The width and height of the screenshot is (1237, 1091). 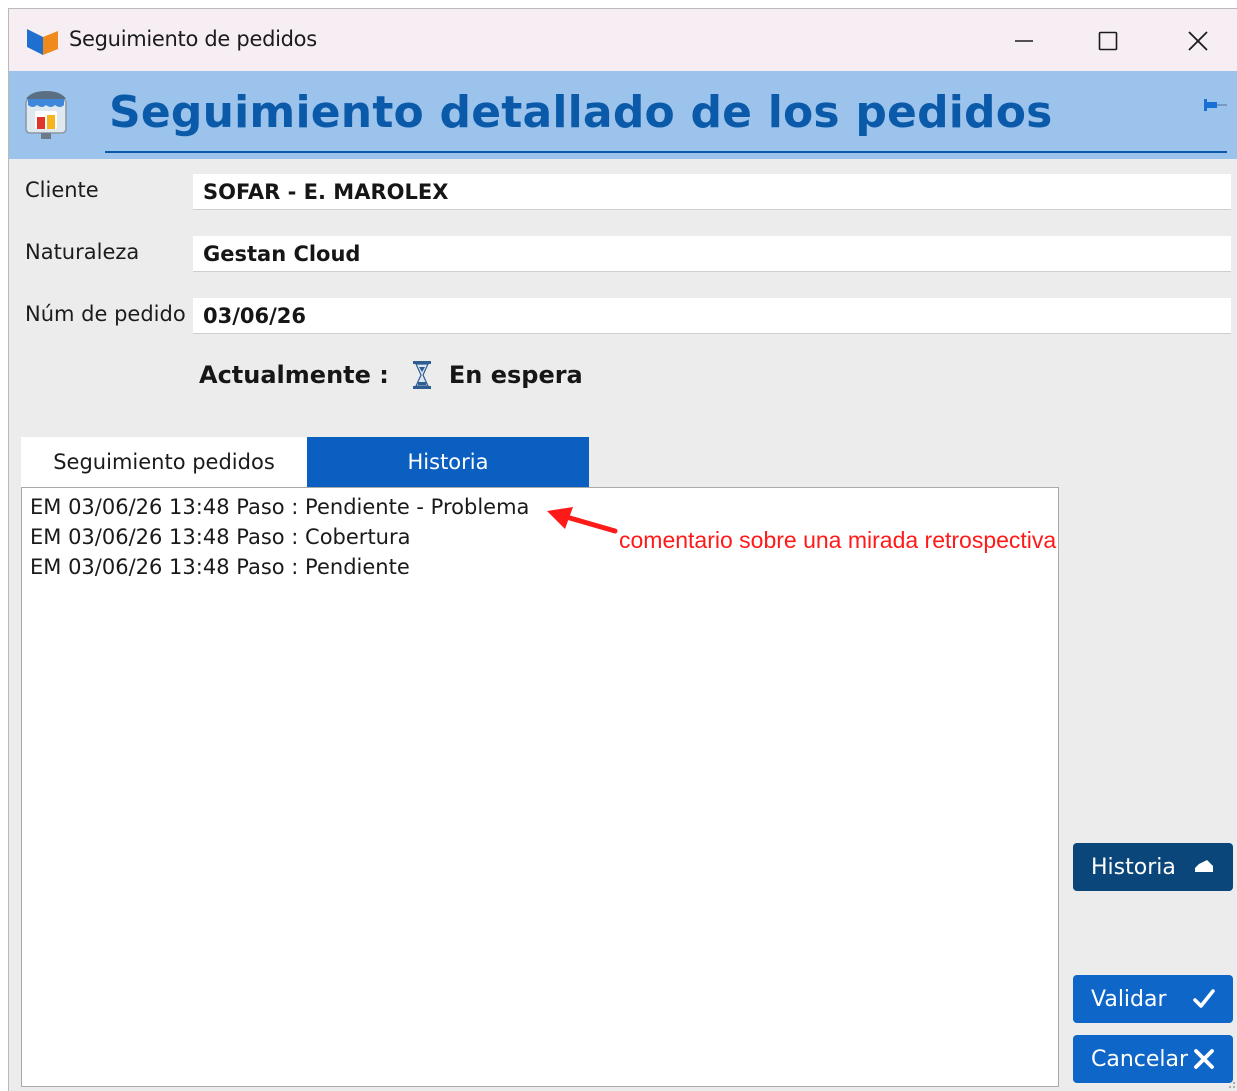 What do you see at coordinates (1133, 867) in the screenshot?
I see `historia-button-label: Historia` at bounding box center [1133, 867].